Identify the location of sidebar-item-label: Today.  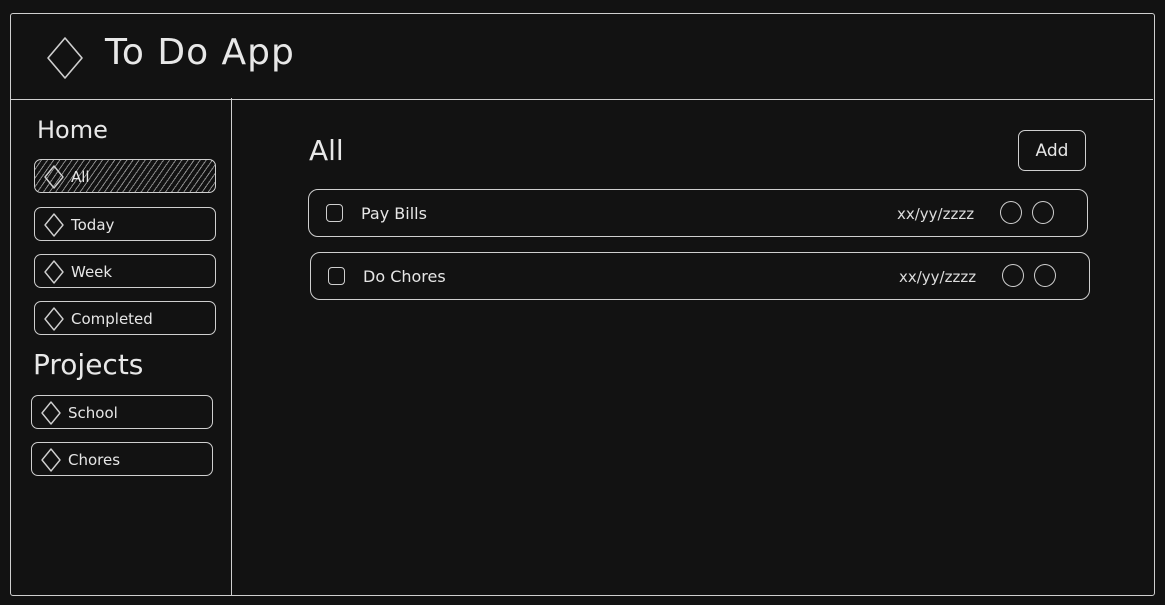
(93, 225).